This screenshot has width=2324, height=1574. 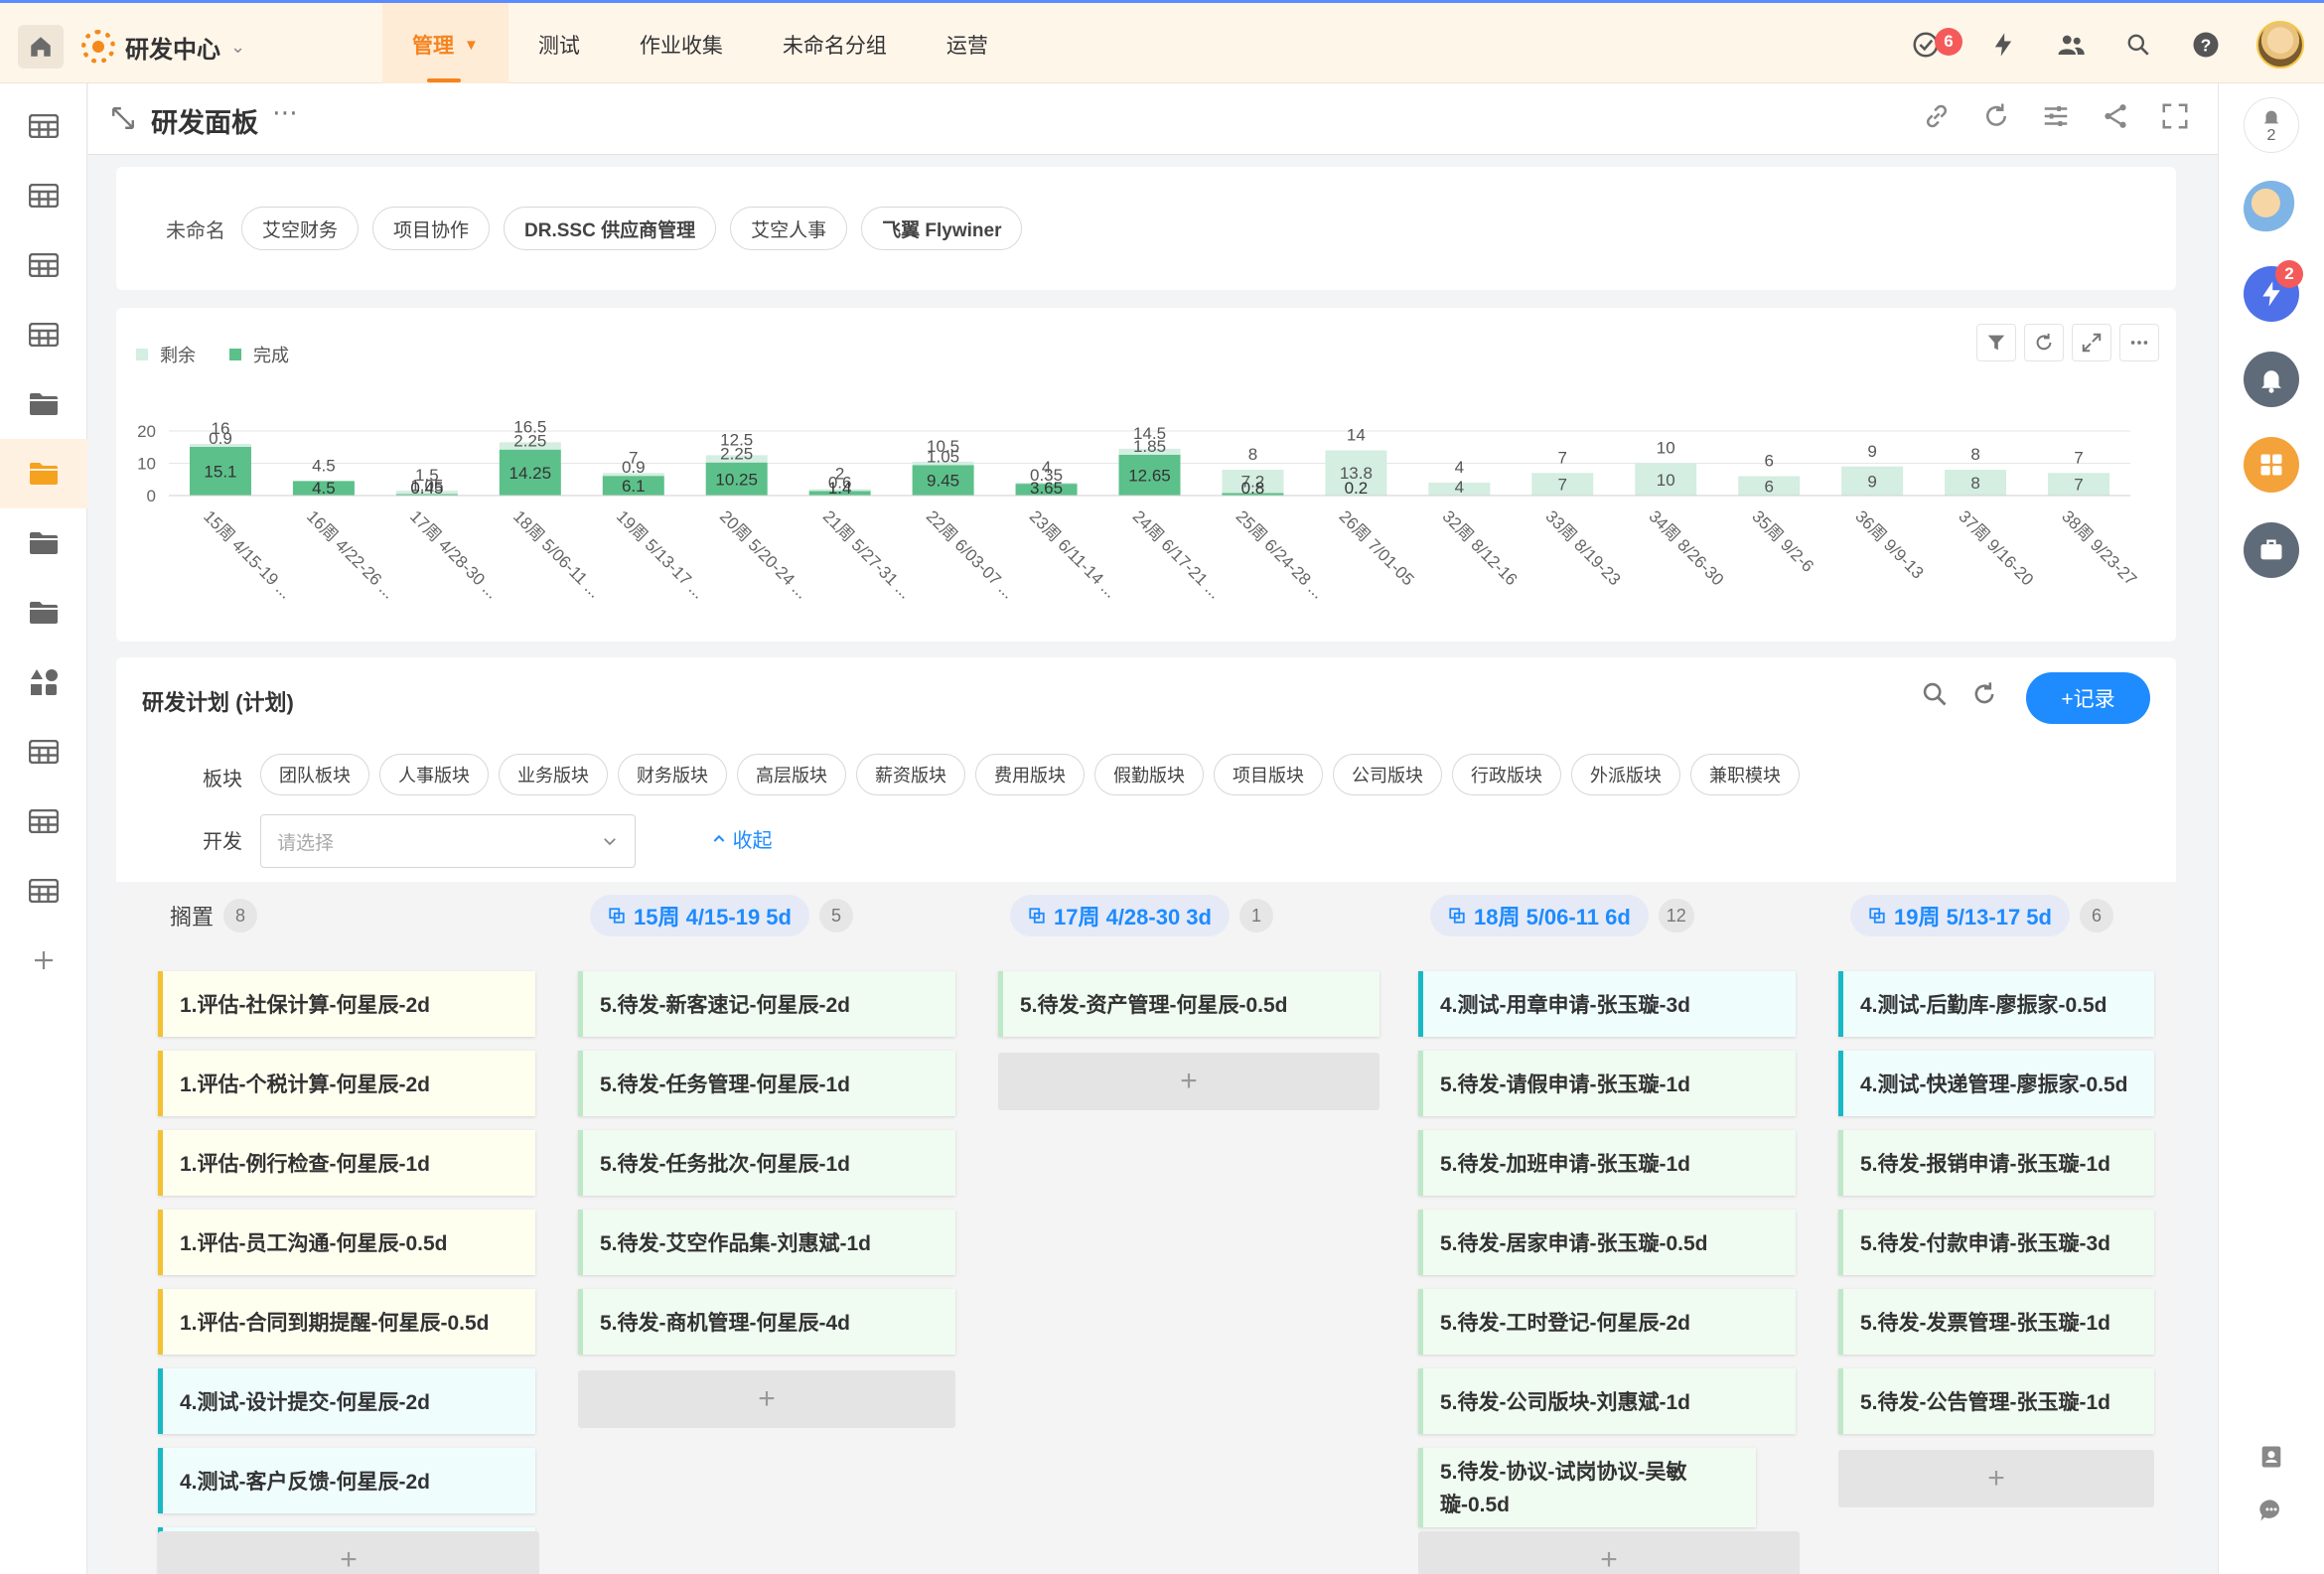 I want to click on task-card: 5.待发-艾空作品集-刘惠斌-1d, so click(x=766, y=1243).